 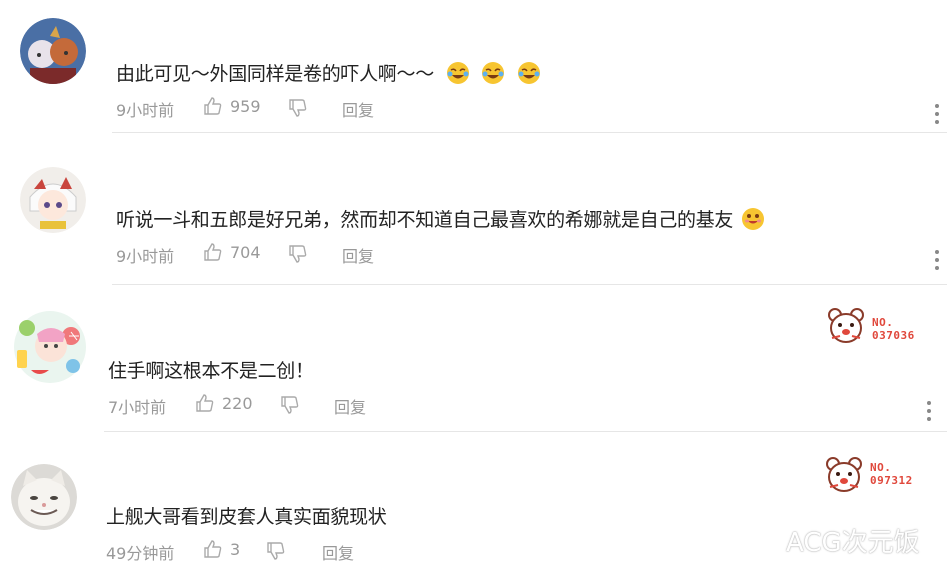 I want to click on watermark: ACG次元饭, so click(x=853, y=543).